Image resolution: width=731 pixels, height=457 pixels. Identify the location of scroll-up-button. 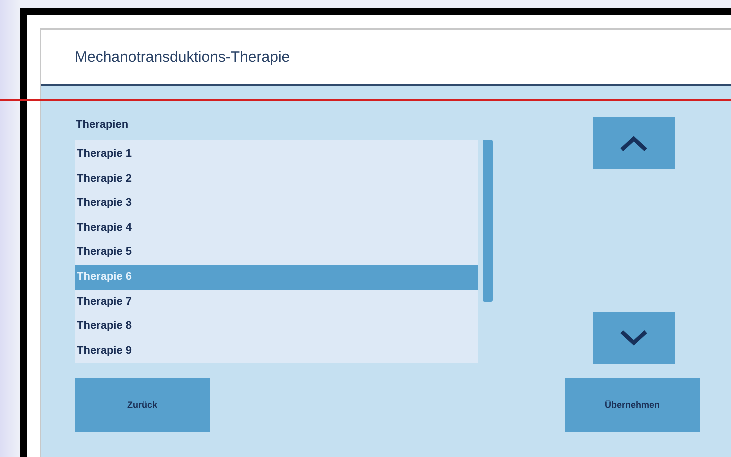
(634, 143).